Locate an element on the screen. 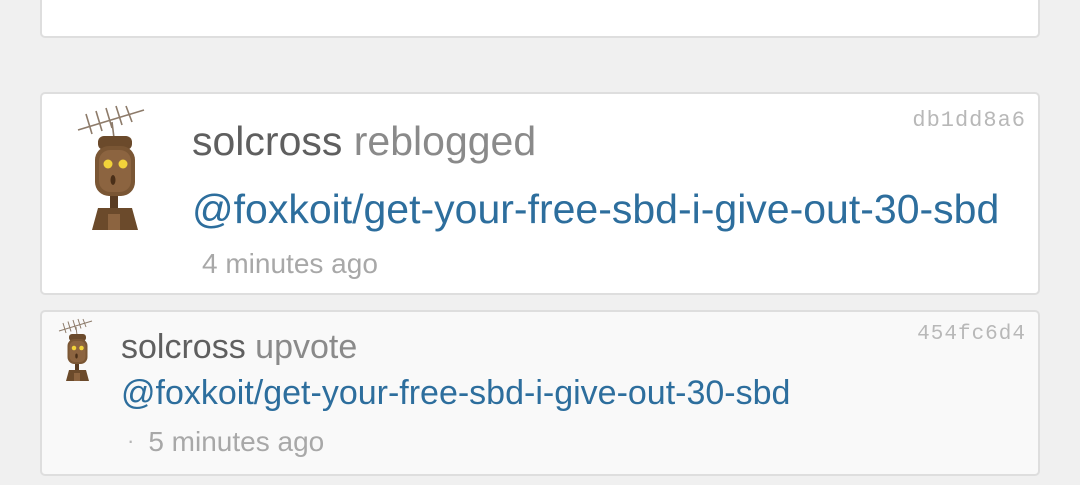 The width and height of the screenshot is (1080, 485). activity-headline: solcross upvote is located at coordinates (239, 347).